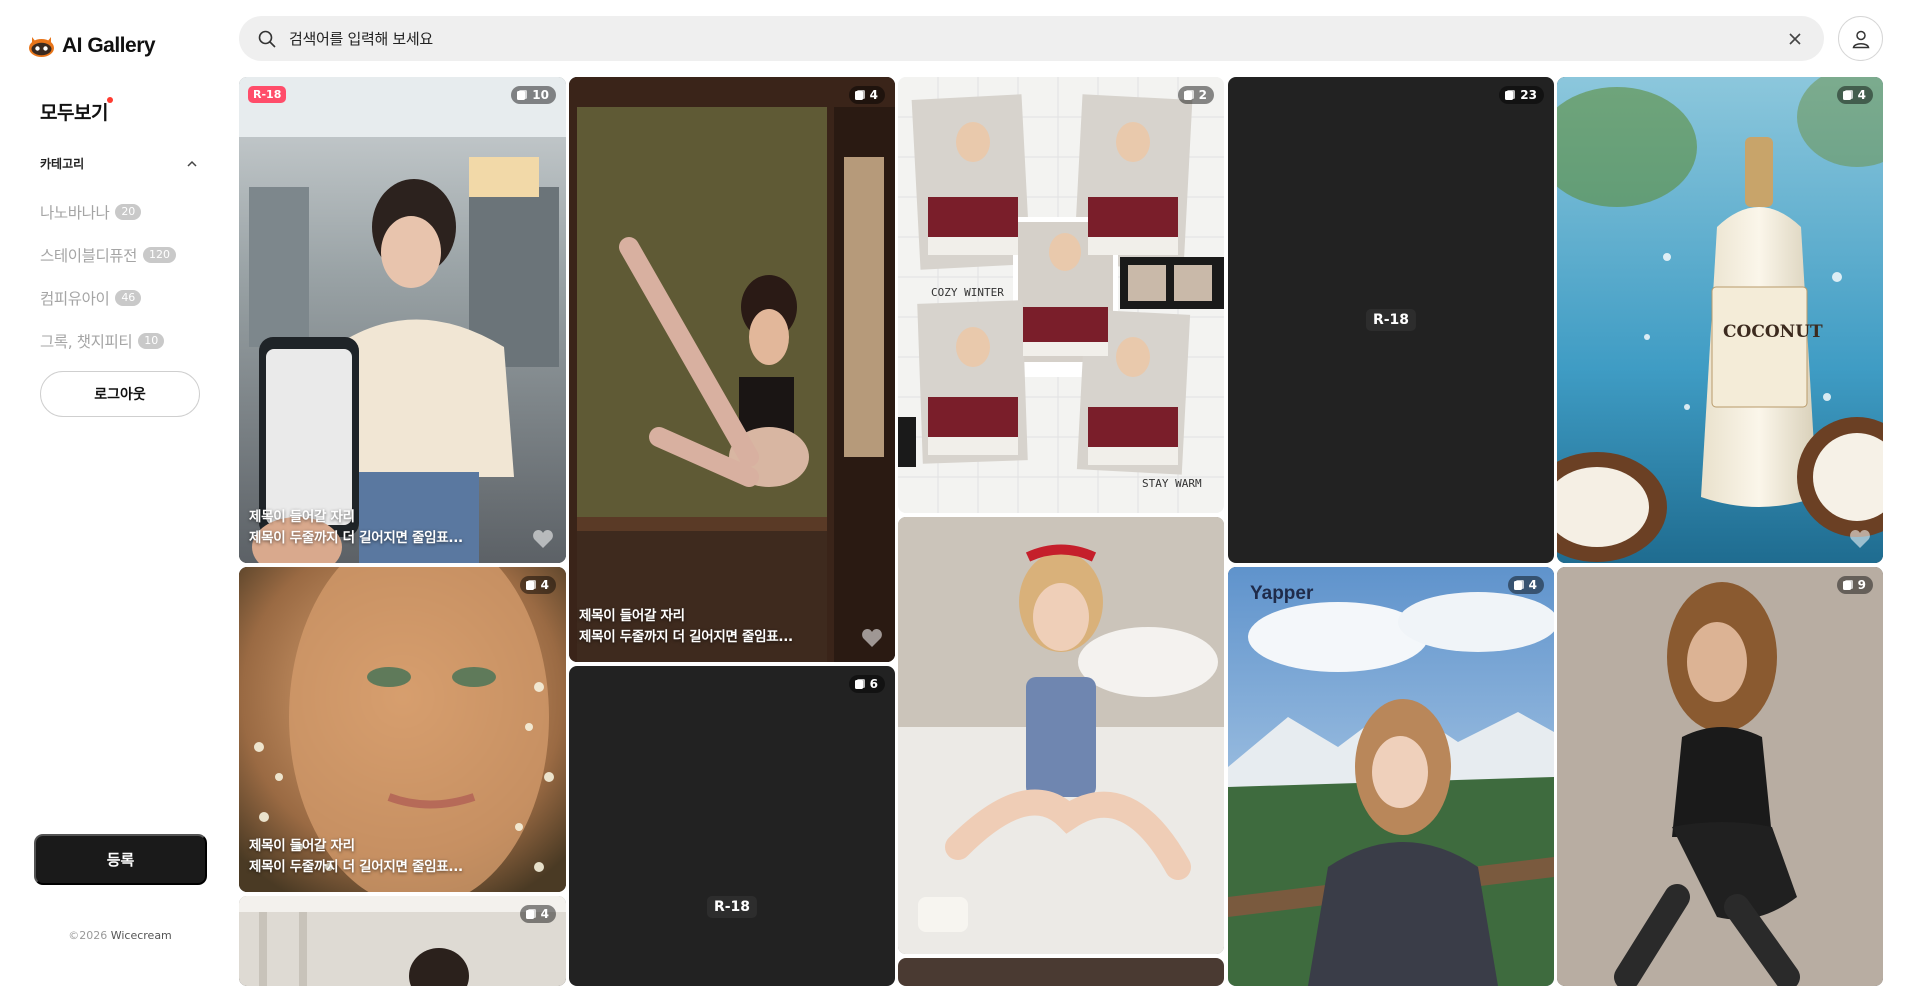 The image size is (1905, 986). Describe the element at coordinates (967, 292) in the screenshot. I see `photo-label-cozy: COZY WINTER` at that location.